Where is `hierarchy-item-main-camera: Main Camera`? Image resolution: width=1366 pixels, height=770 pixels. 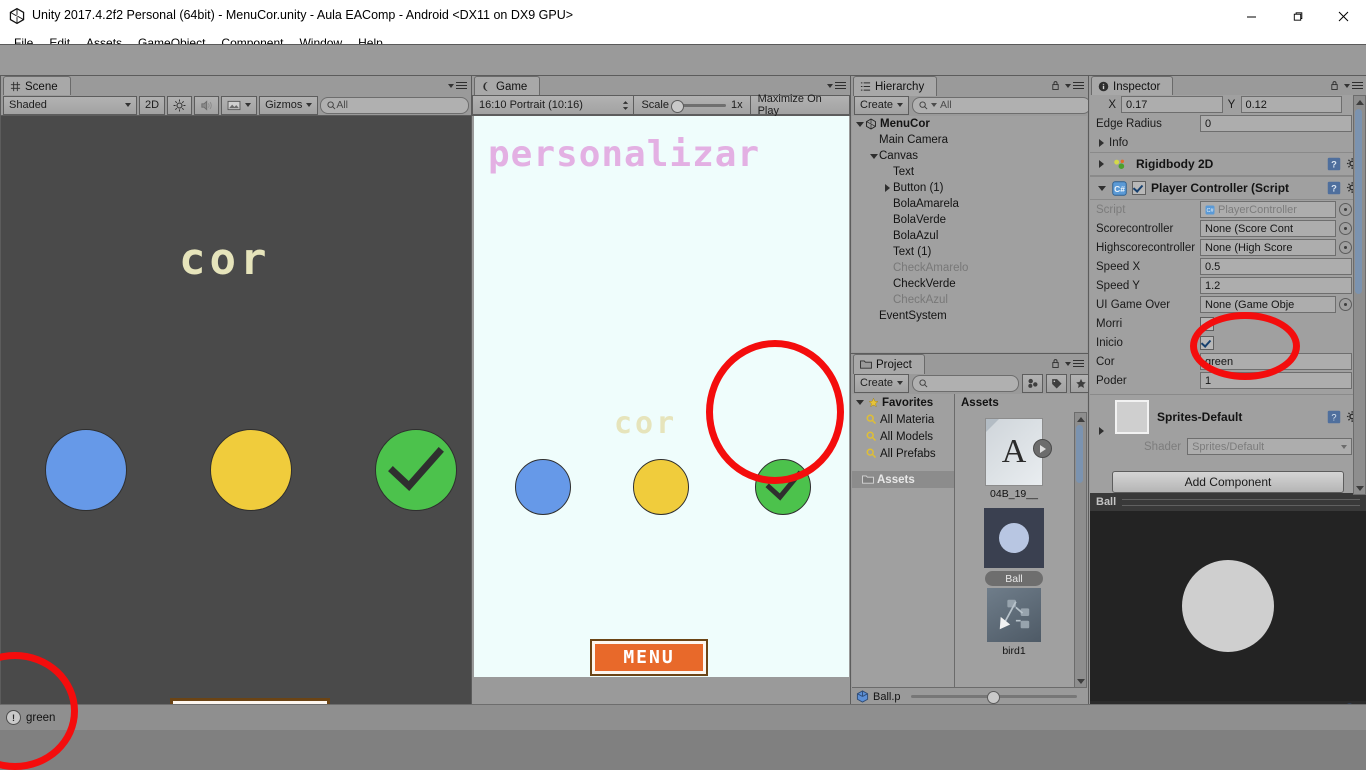 hierarchy-item-main-camera: Main Camera is located at coordinates (969, 140).